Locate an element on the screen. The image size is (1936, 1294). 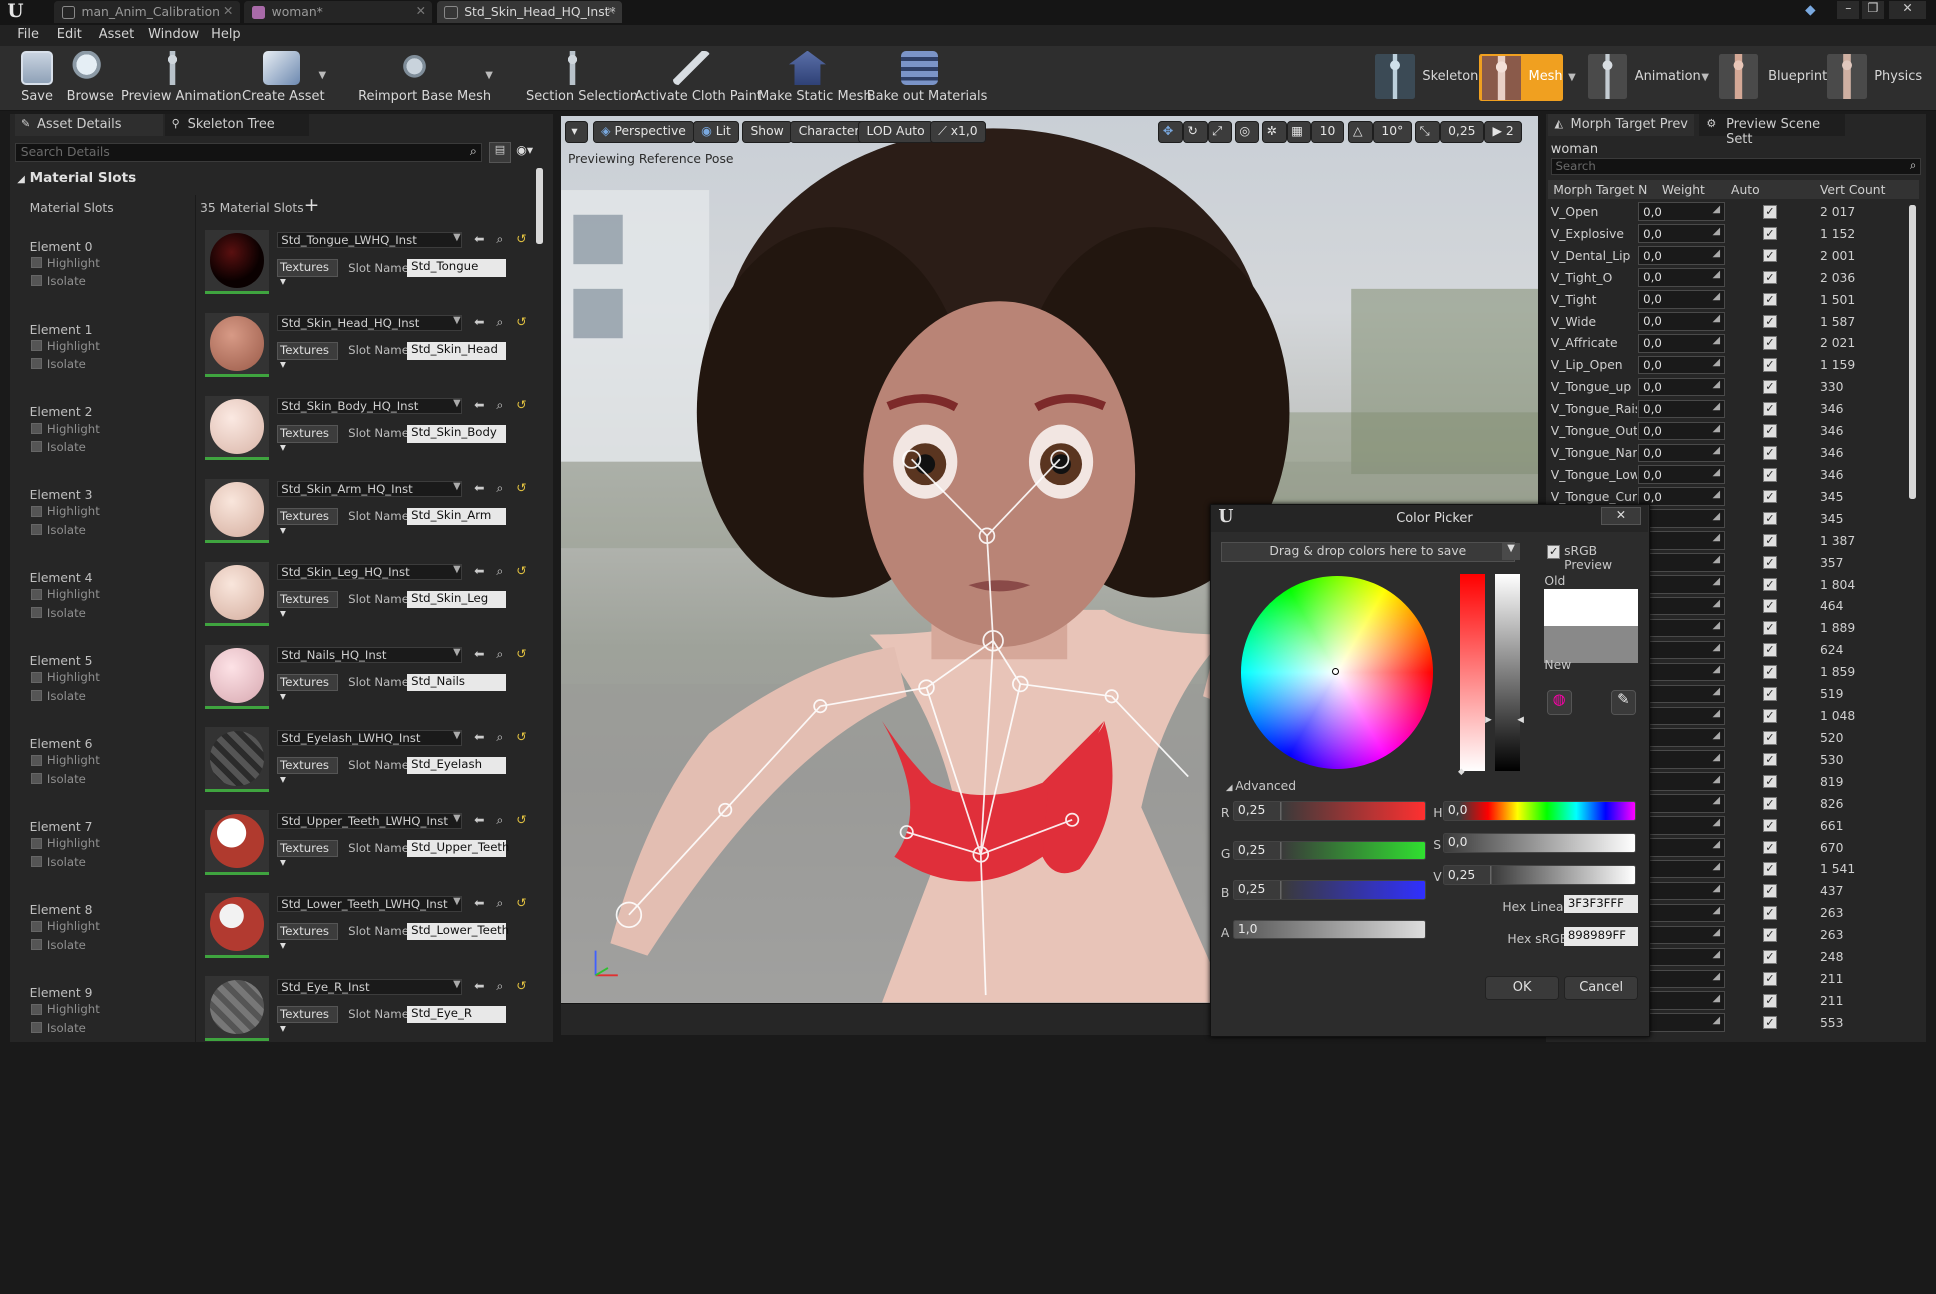
minimize-button: – is located at coordinates (1848, 10).